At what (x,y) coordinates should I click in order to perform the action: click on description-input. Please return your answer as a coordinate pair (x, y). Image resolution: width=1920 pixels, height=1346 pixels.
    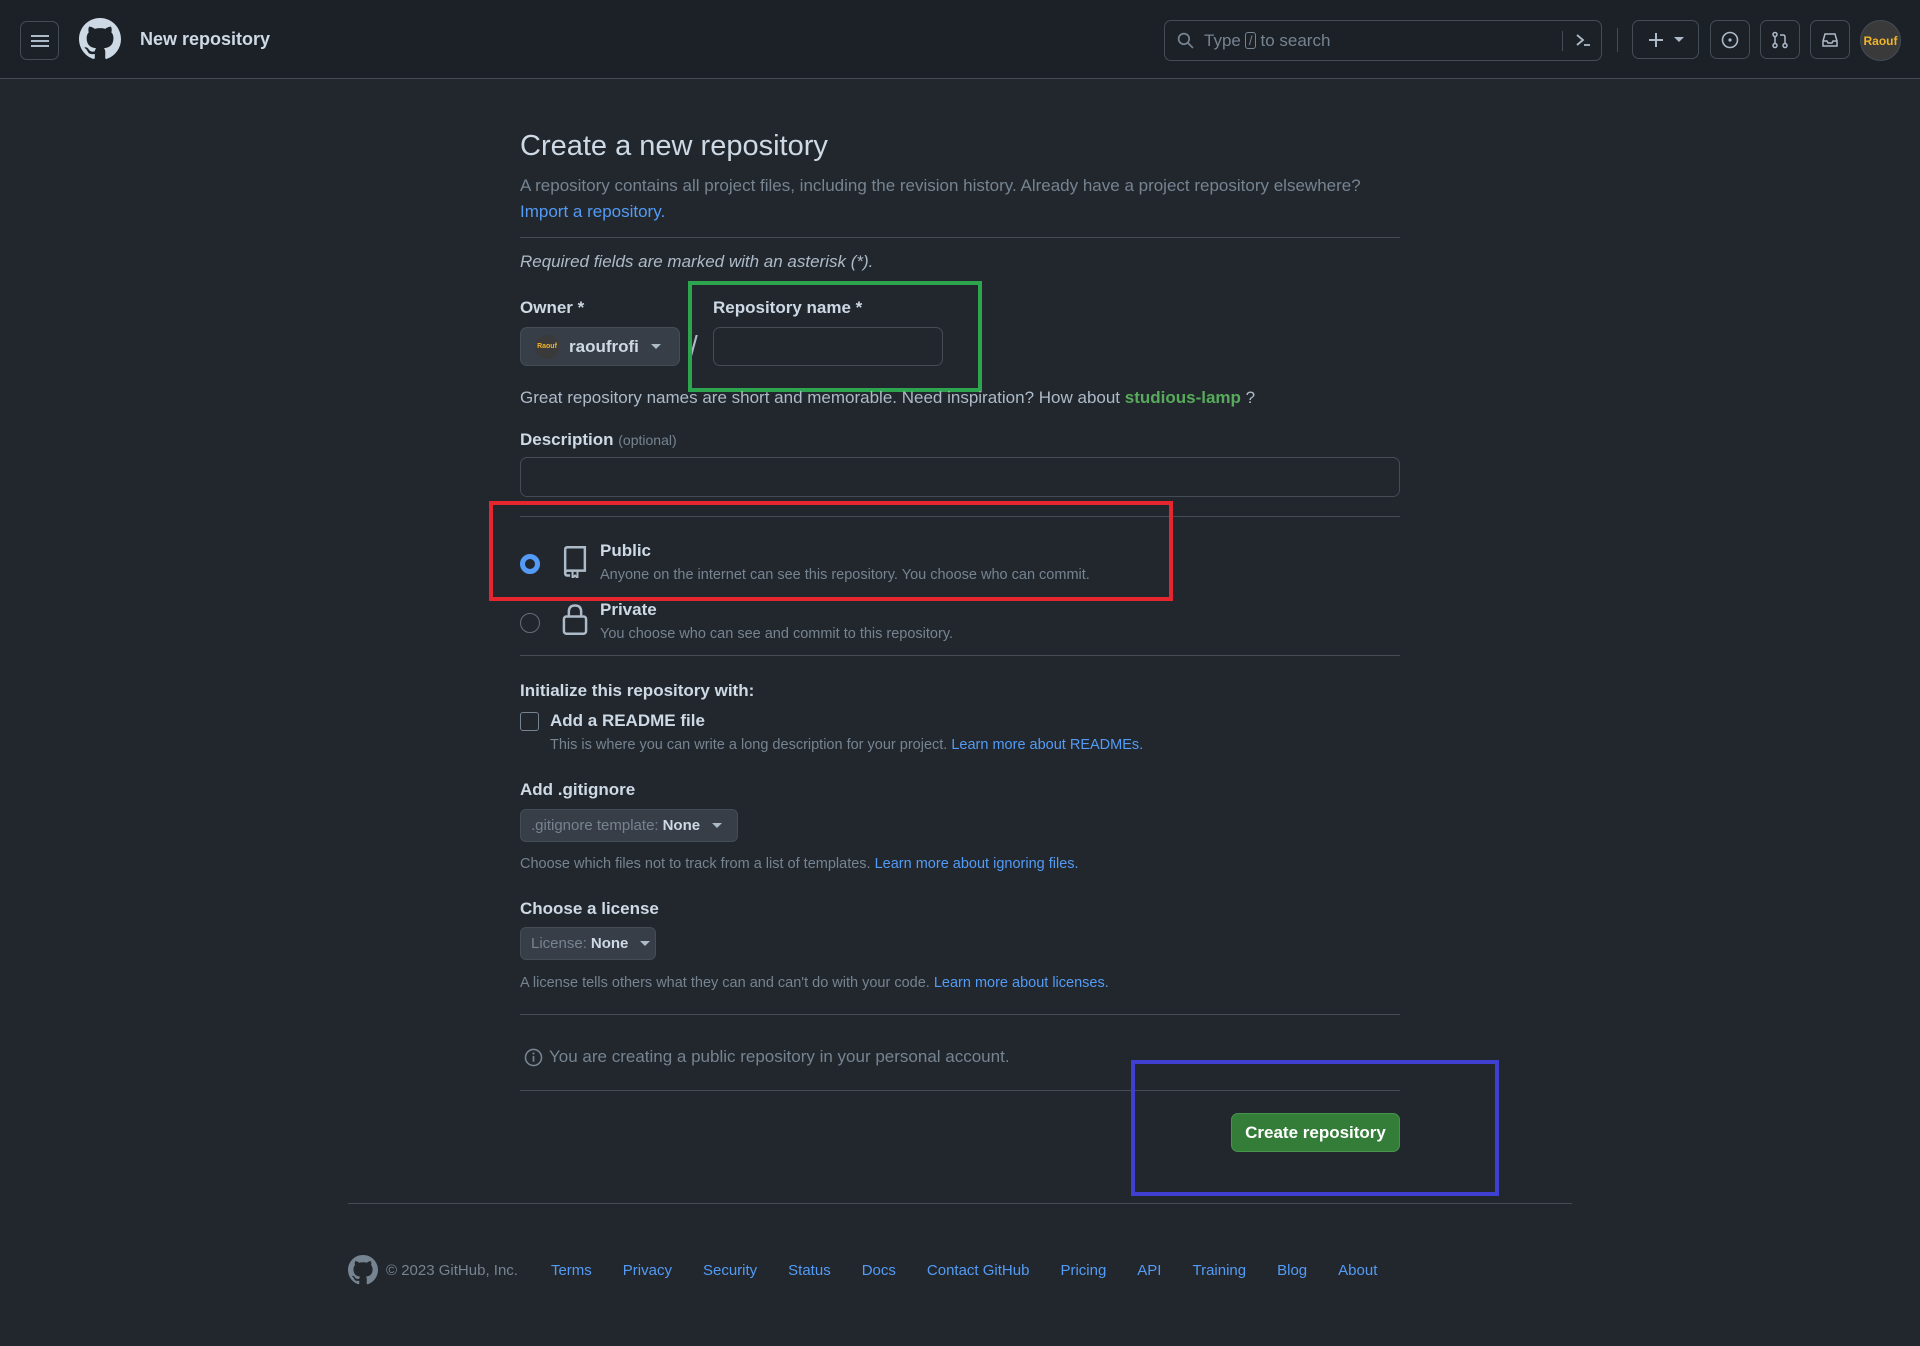
    Looking at the image, I should click on (960, 477).